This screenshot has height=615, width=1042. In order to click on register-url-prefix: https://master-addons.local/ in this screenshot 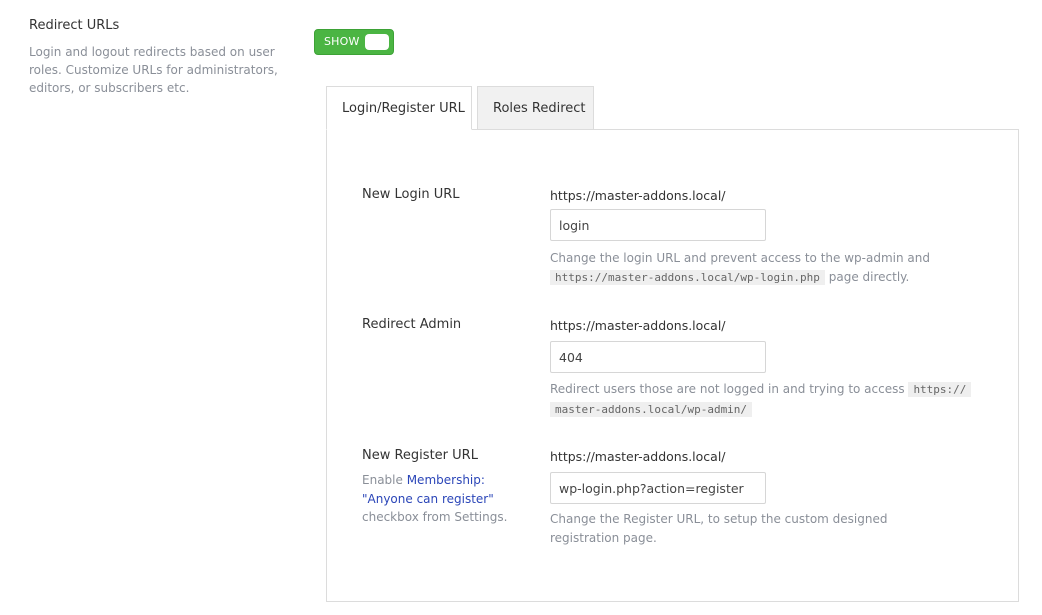, I will do `click(638, 456)`.